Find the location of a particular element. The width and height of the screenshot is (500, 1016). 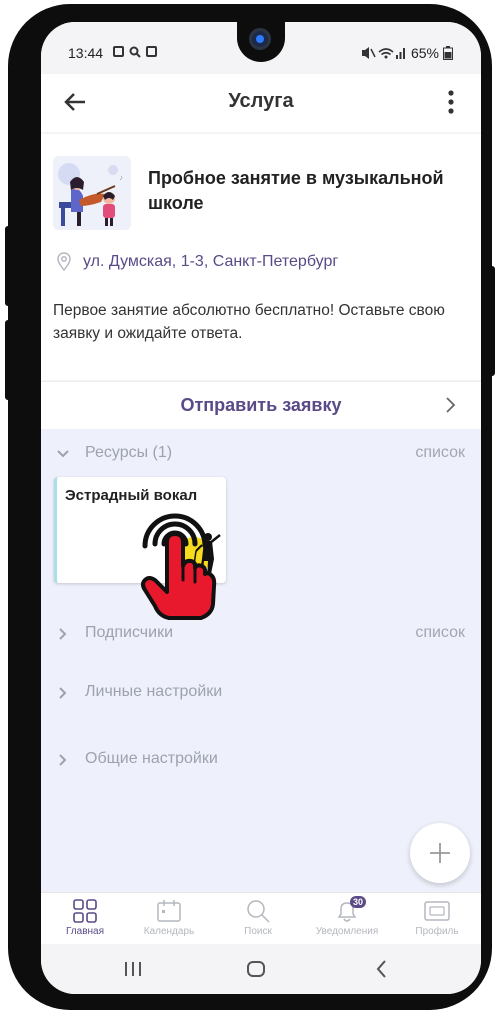

nav-item-notifications: 30 Уведомления is located at coordinates (347, 916).